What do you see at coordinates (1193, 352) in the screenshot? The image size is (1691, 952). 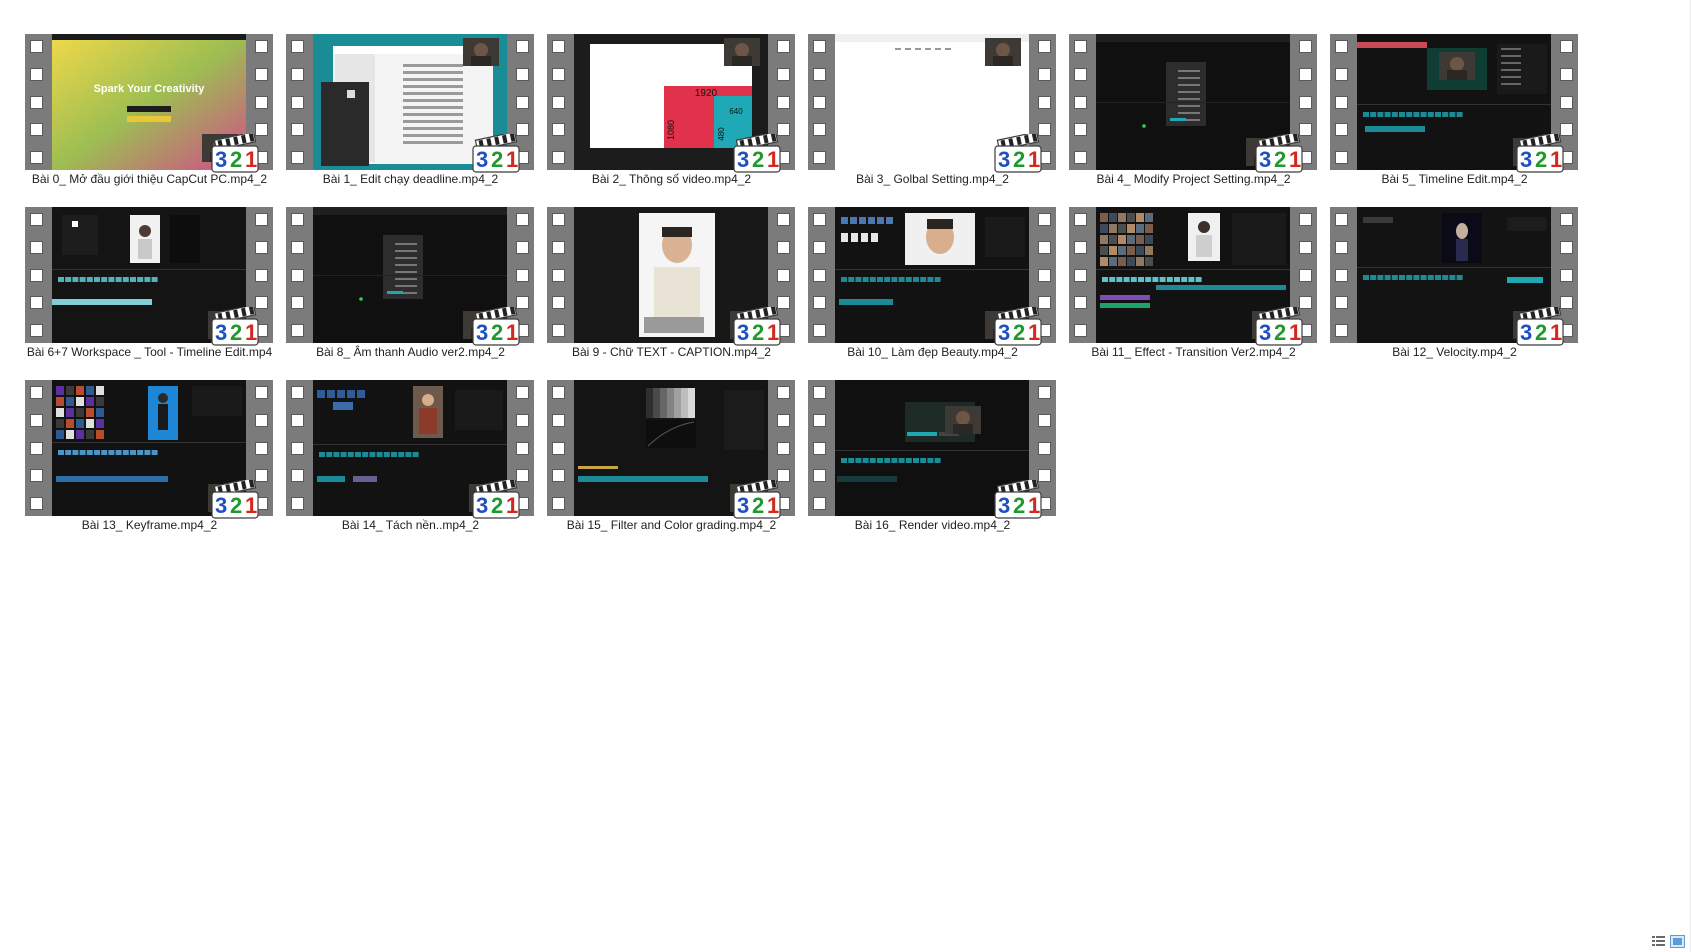 I see `file-name-label: Bài 11_ Effect - Transition Ver2.mp4_2` at bounding box center [1193, 352].